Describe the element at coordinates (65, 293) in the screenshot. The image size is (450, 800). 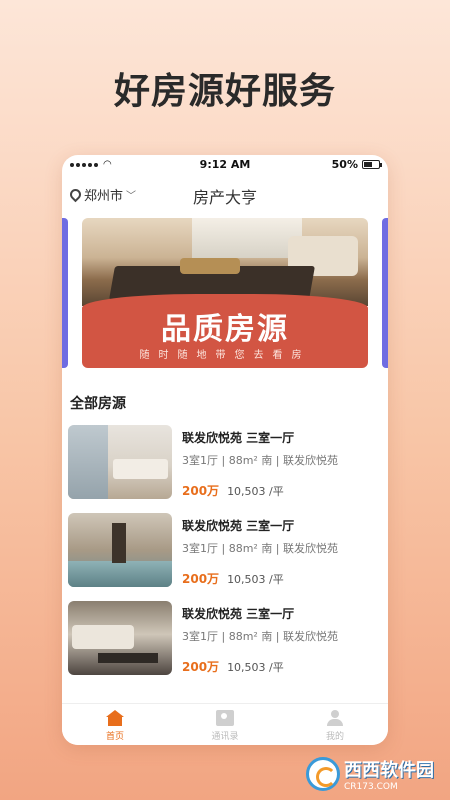
I see `carousel-prev-peek` at that location.